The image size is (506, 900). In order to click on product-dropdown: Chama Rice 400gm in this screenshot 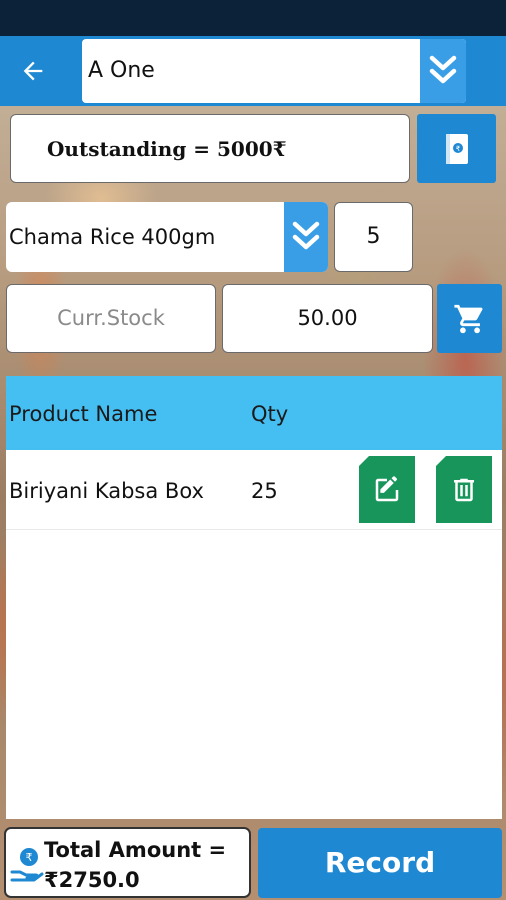, I will do `click(167, 237)`.